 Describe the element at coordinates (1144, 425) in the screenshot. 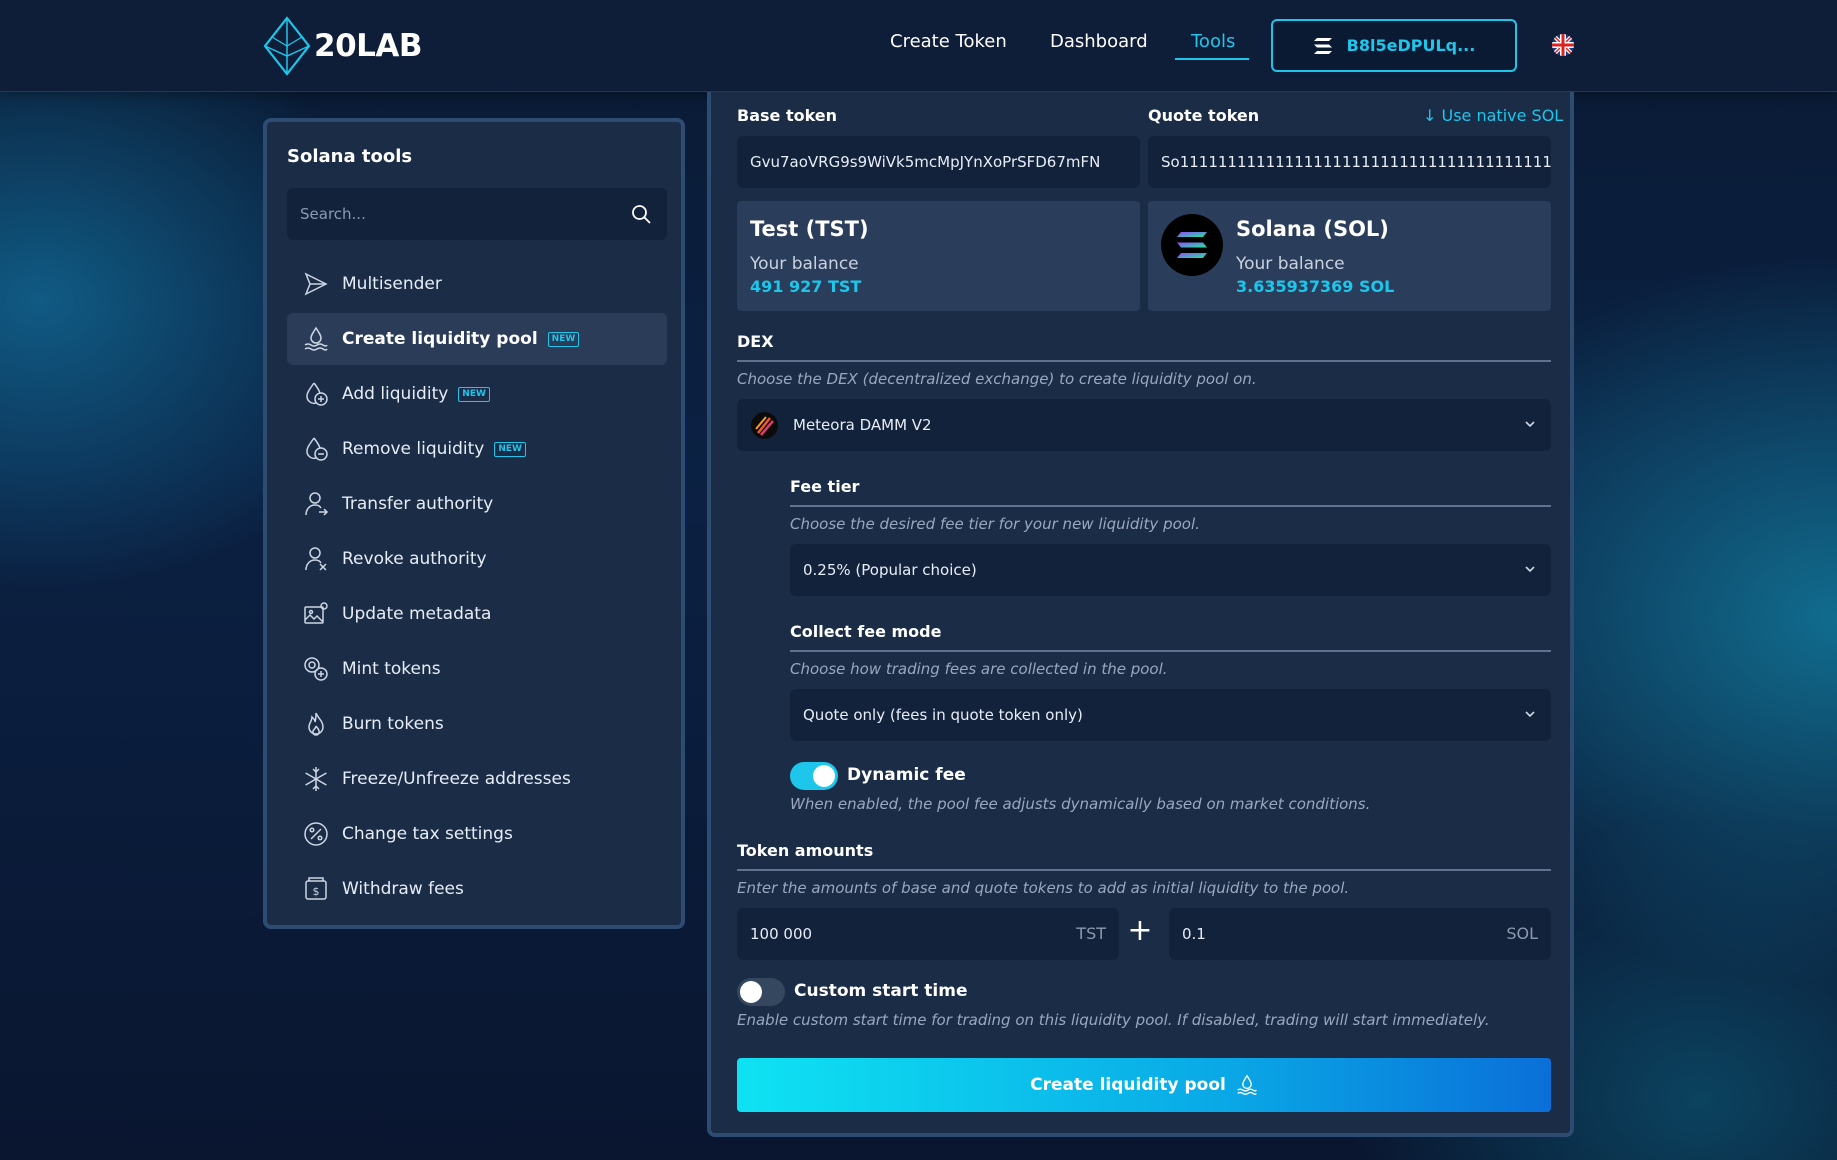

I see `dex-select: Meteora DAMM V2` at that location.